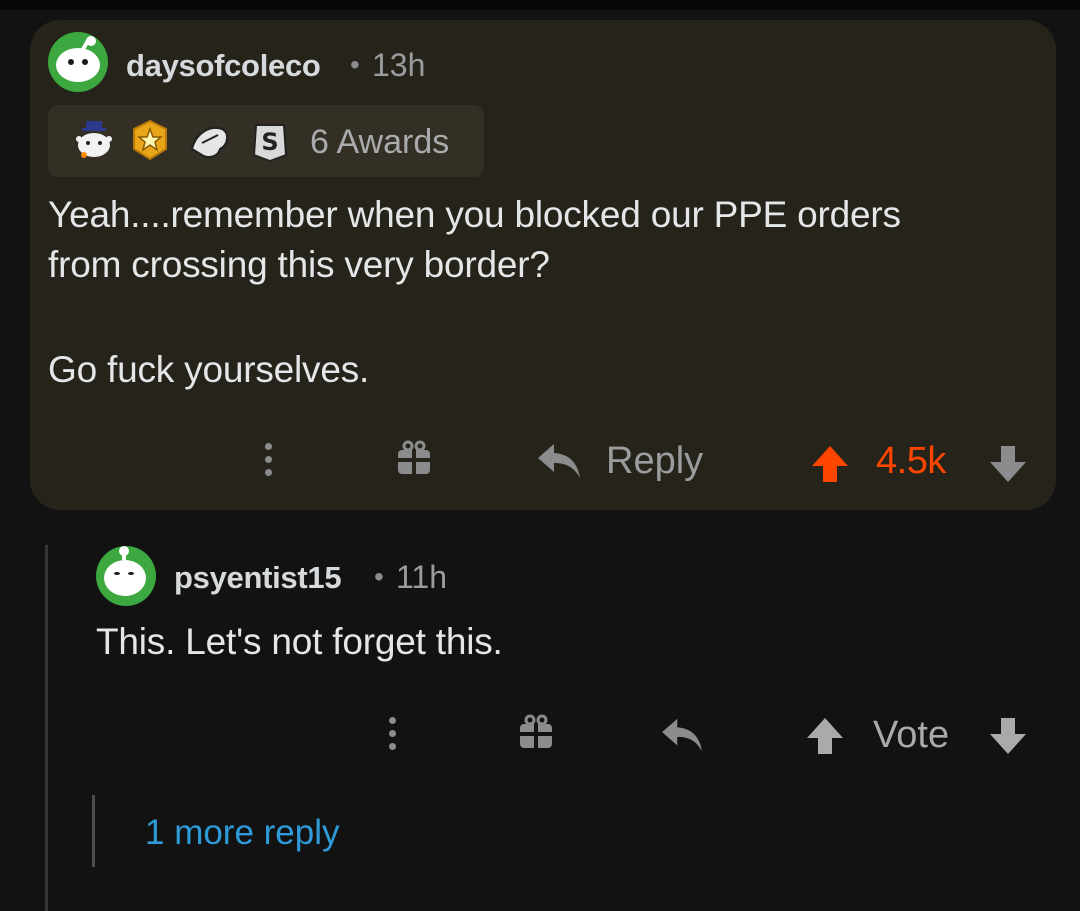 Image resolution: width=1080 pixels, height=911 pixels. What do you see at coordinates (209, 142) in the screenshot?
I see `helpful-hand-award-icon` at bounding box center [209, 142].